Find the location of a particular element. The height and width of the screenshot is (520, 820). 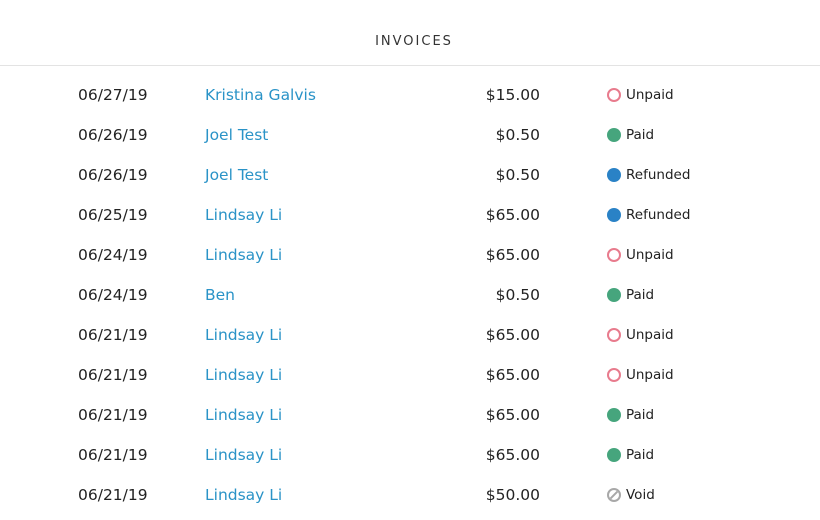

status-badge: Void is located at coordinates (631, 495).